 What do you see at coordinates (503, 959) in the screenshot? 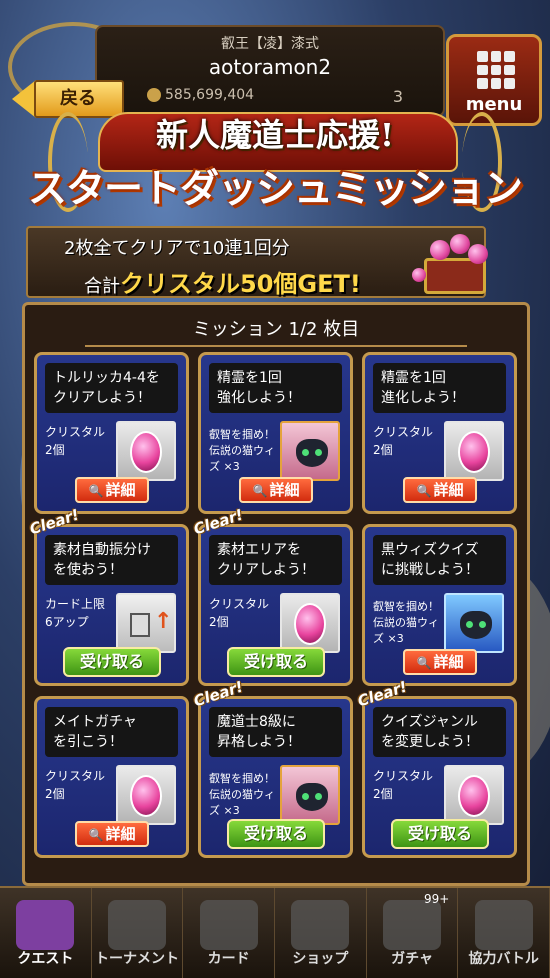
I see `nav-label: 協力バトル` at bounding box center [503, 959].